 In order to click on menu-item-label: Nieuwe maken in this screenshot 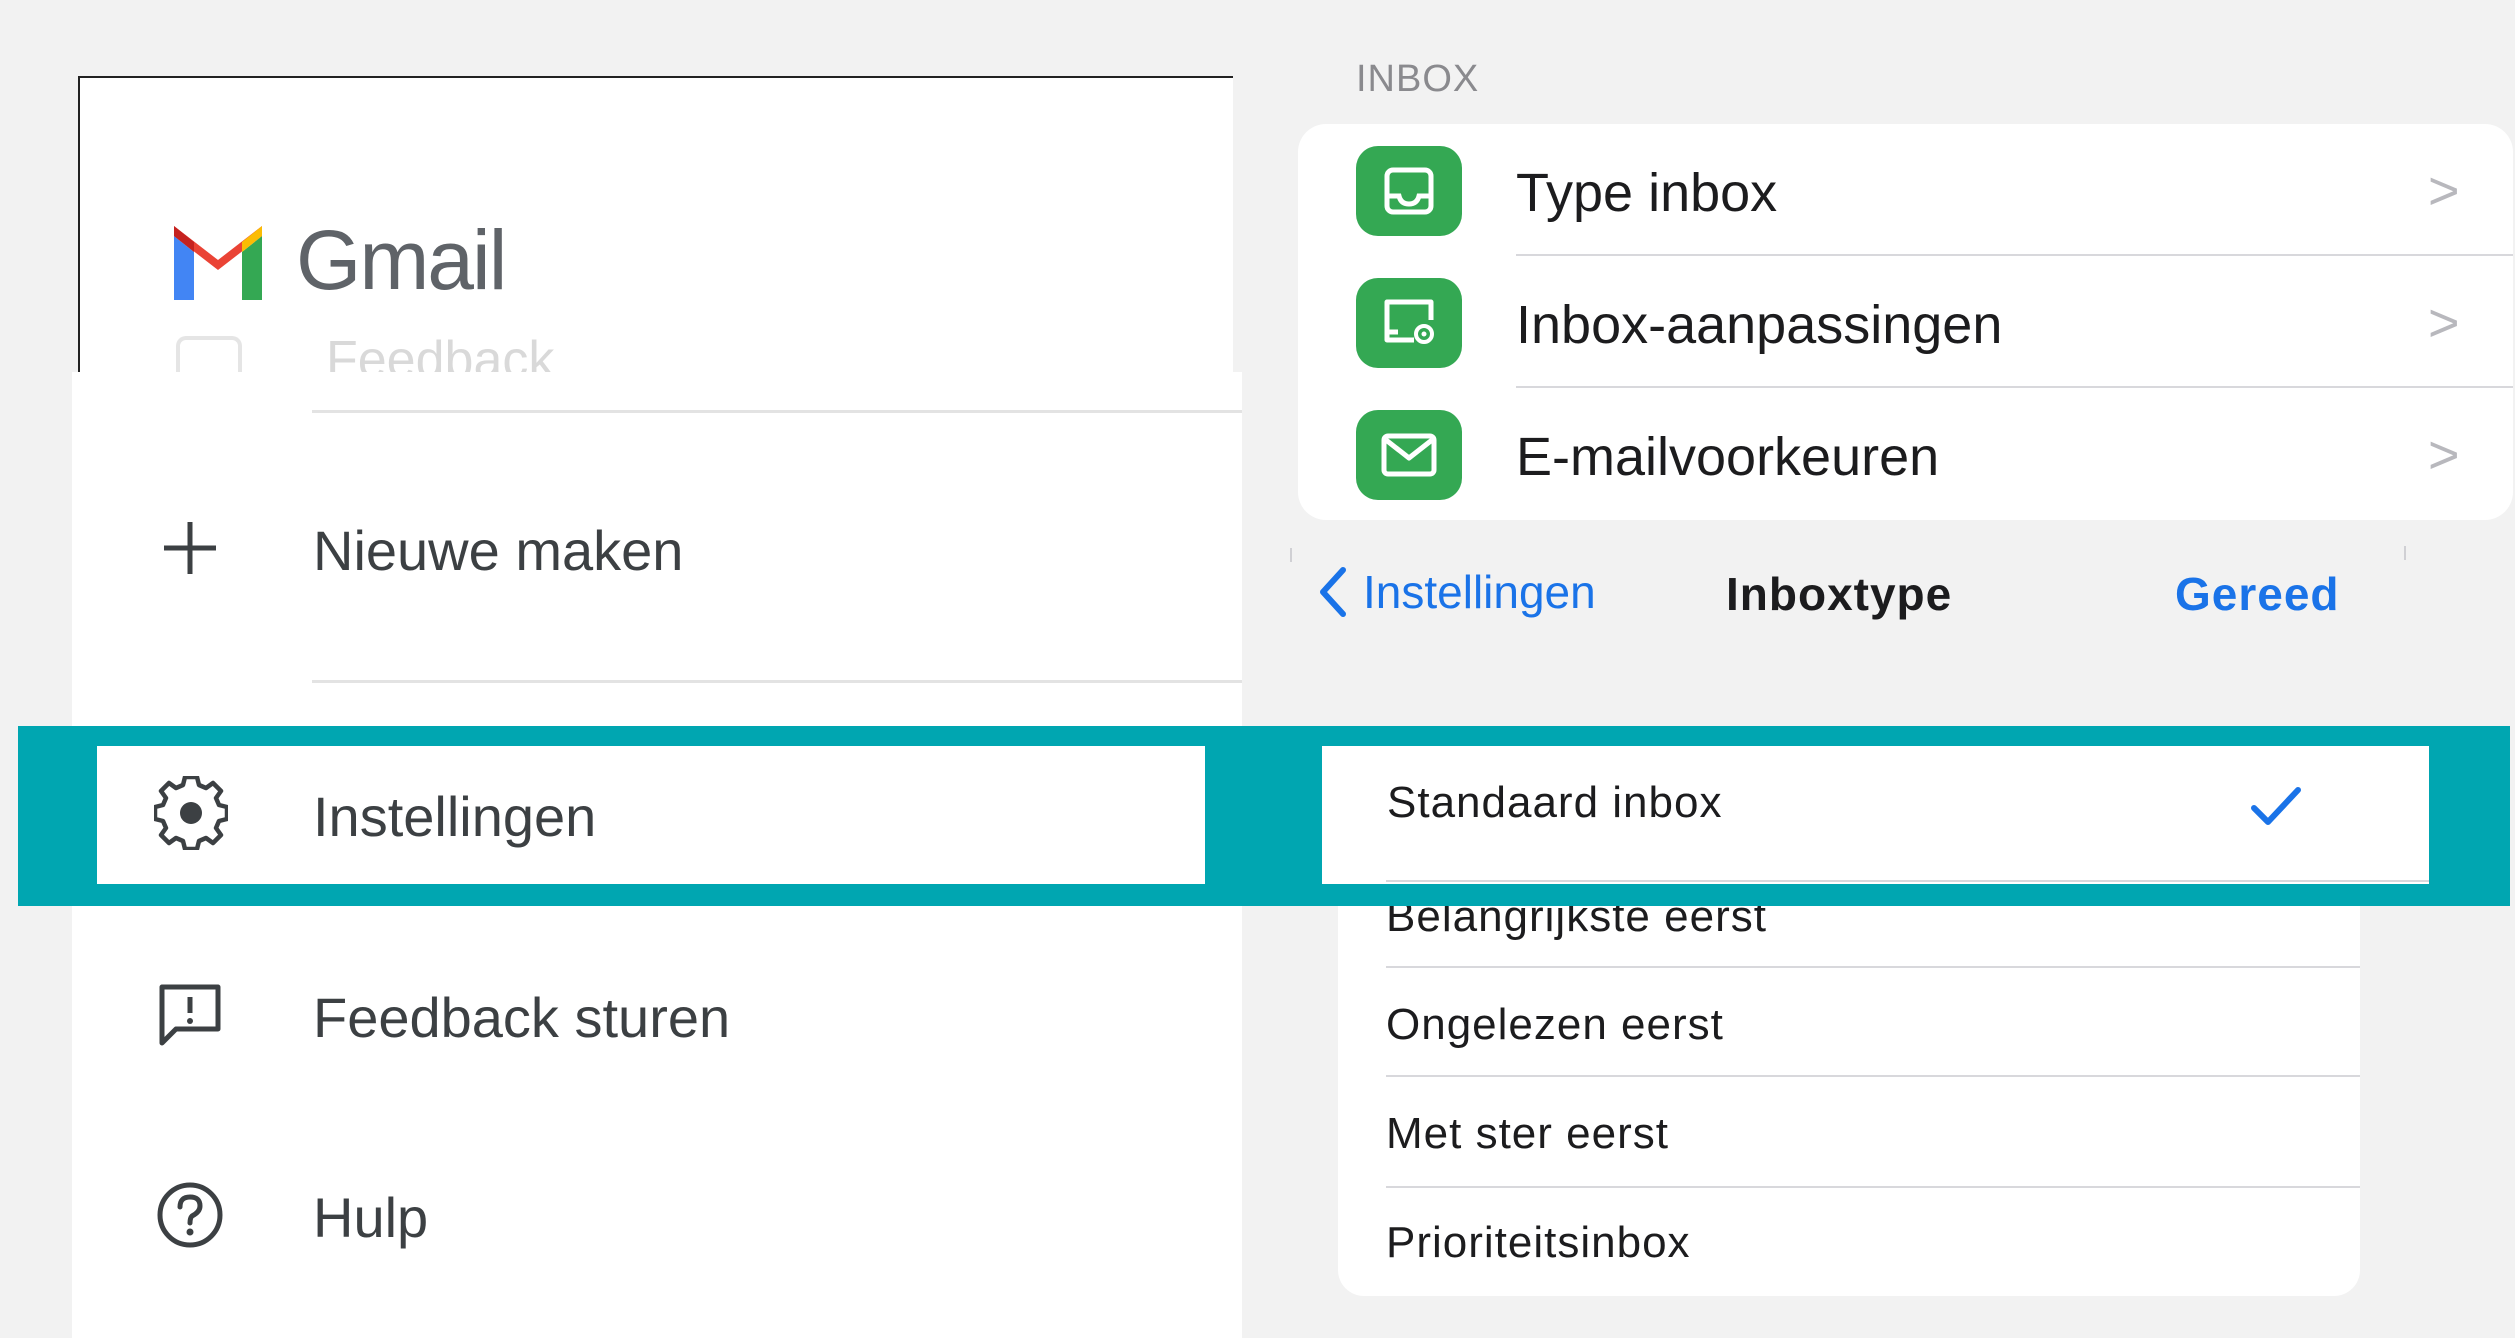, I will do `click(498, 550)`.